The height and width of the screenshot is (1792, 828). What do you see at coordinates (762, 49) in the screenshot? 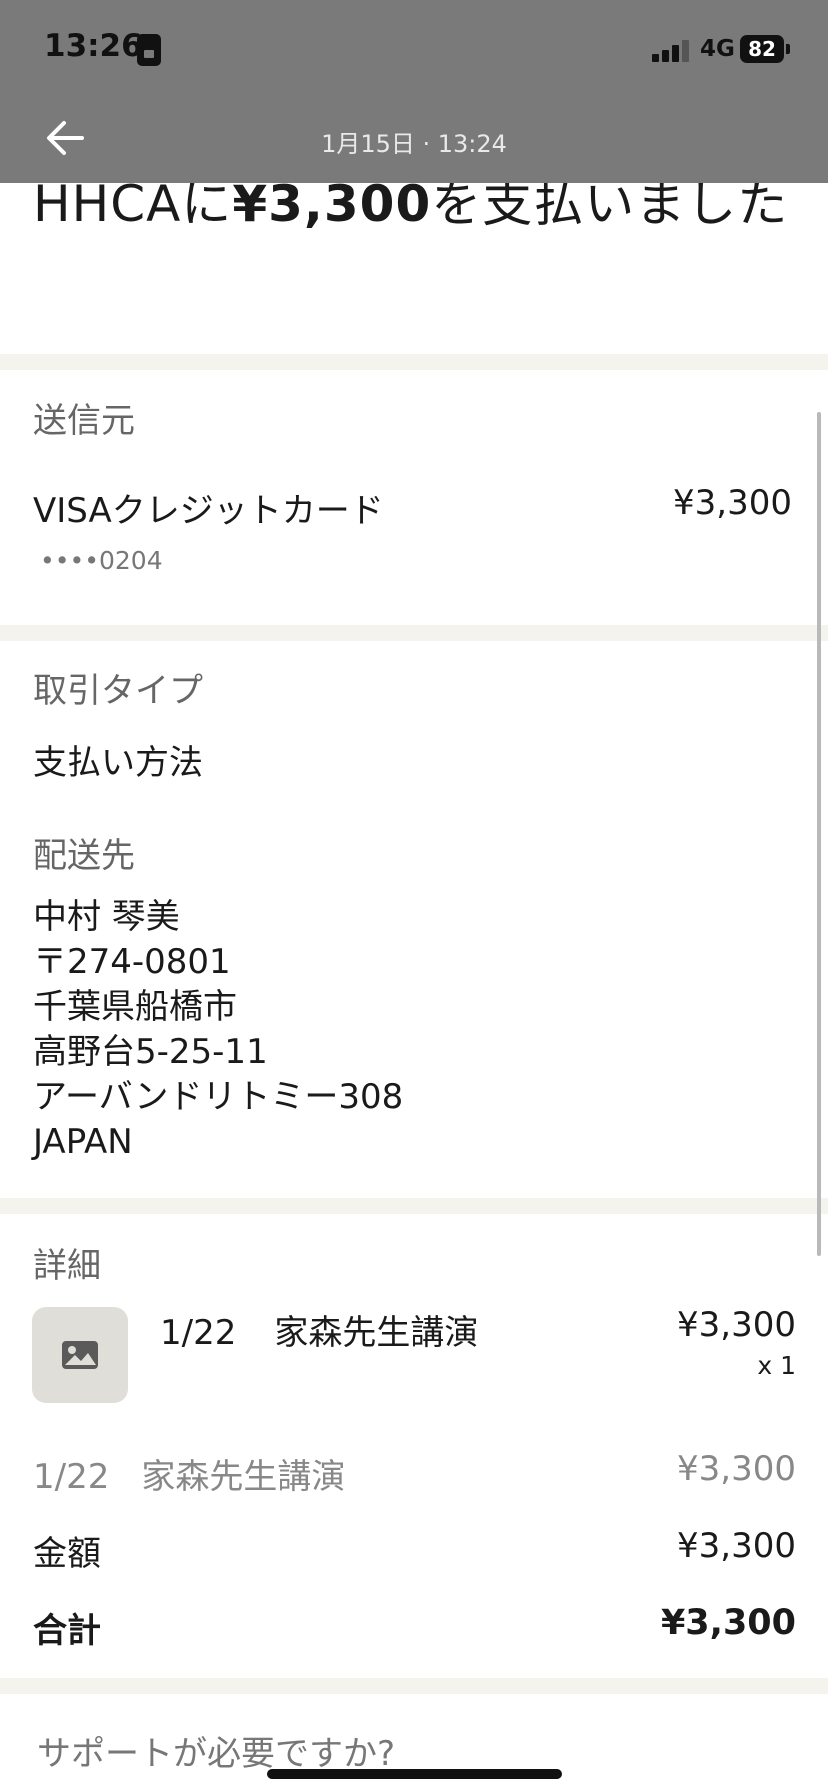
I see `battery-icon: 82` at bounding box center [762, 49].